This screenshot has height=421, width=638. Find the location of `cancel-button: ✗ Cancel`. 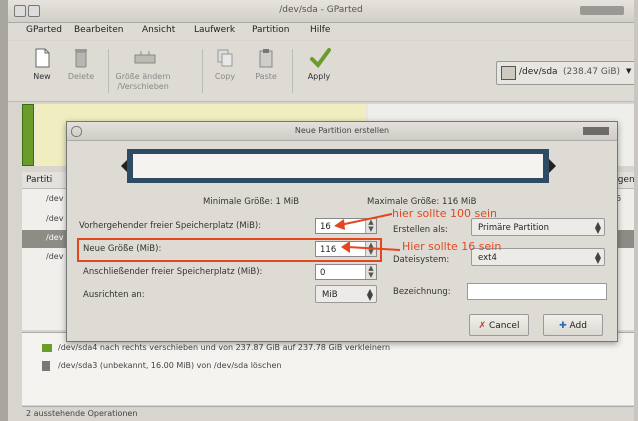

cancel-button: ✗ Cancel is located at coordinates (499, 325).